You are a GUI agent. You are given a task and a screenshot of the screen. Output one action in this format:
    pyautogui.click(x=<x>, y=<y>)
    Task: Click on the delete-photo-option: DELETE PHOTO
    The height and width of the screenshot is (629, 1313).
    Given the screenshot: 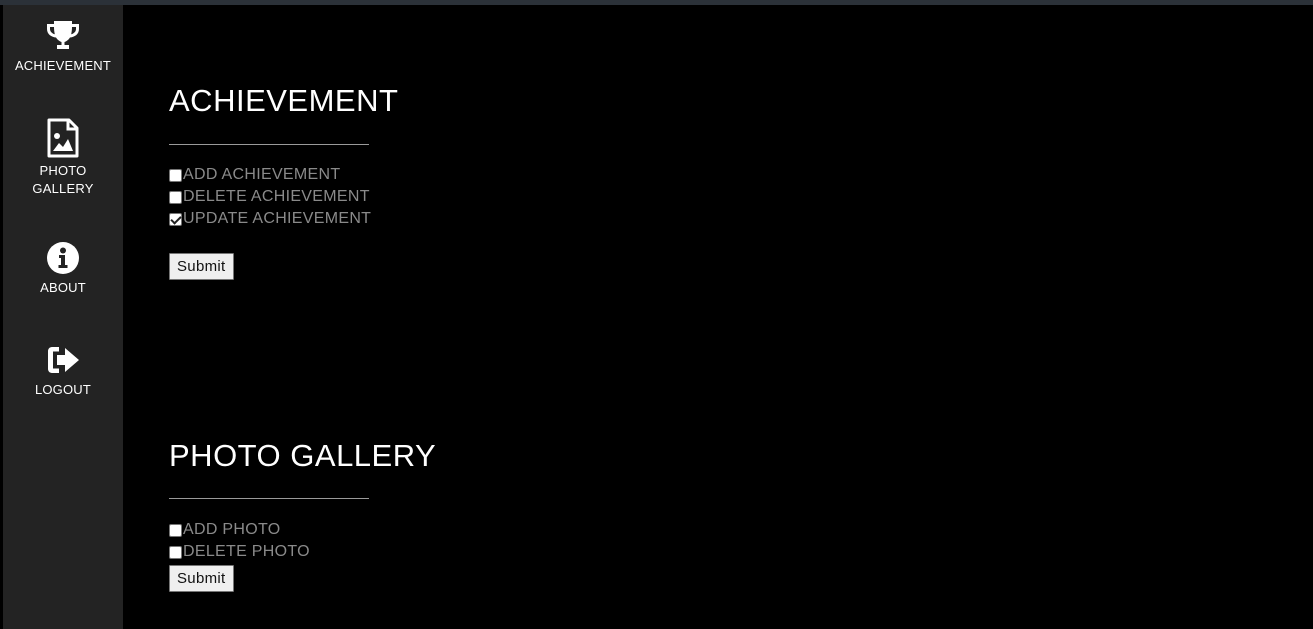 What is the action you would take?
    pyautogui.click(x=239, y=552)
    